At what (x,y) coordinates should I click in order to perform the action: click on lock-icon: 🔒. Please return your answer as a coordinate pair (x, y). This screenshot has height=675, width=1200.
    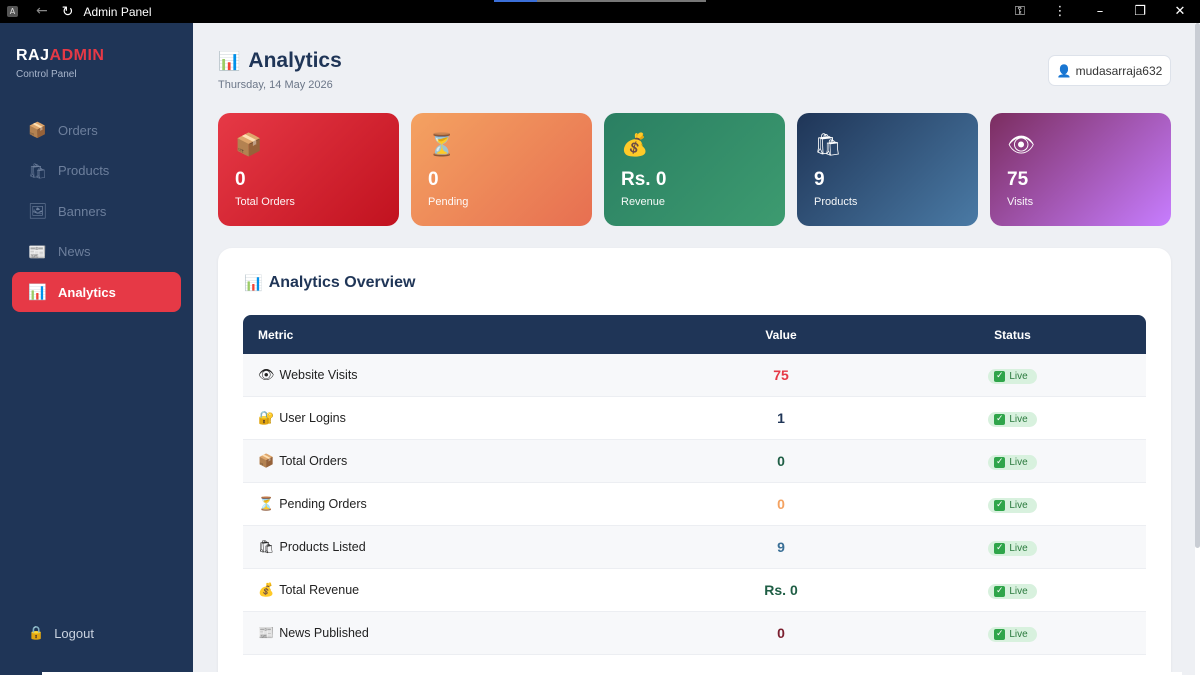
    Looking at the image, I should click on (36, 633).